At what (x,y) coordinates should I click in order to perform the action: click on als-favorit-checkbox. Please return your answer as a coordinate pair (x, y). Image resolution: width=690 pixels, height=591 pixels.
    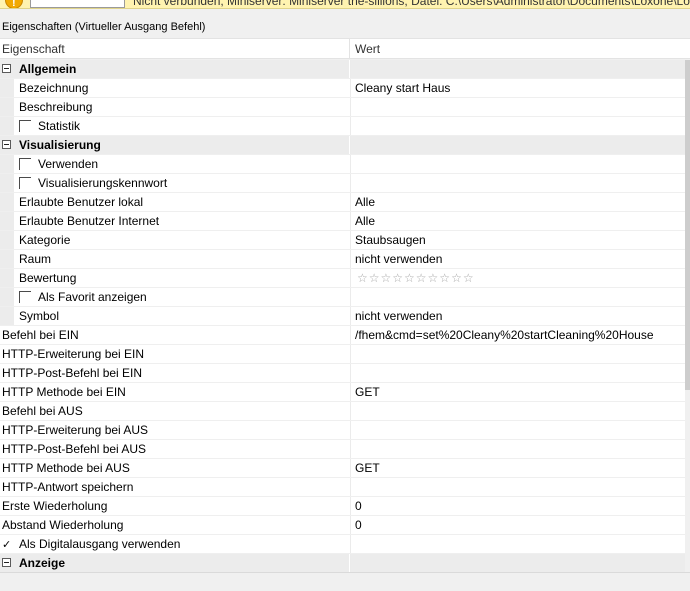
    Looking at the image, I should click on (25, 297).